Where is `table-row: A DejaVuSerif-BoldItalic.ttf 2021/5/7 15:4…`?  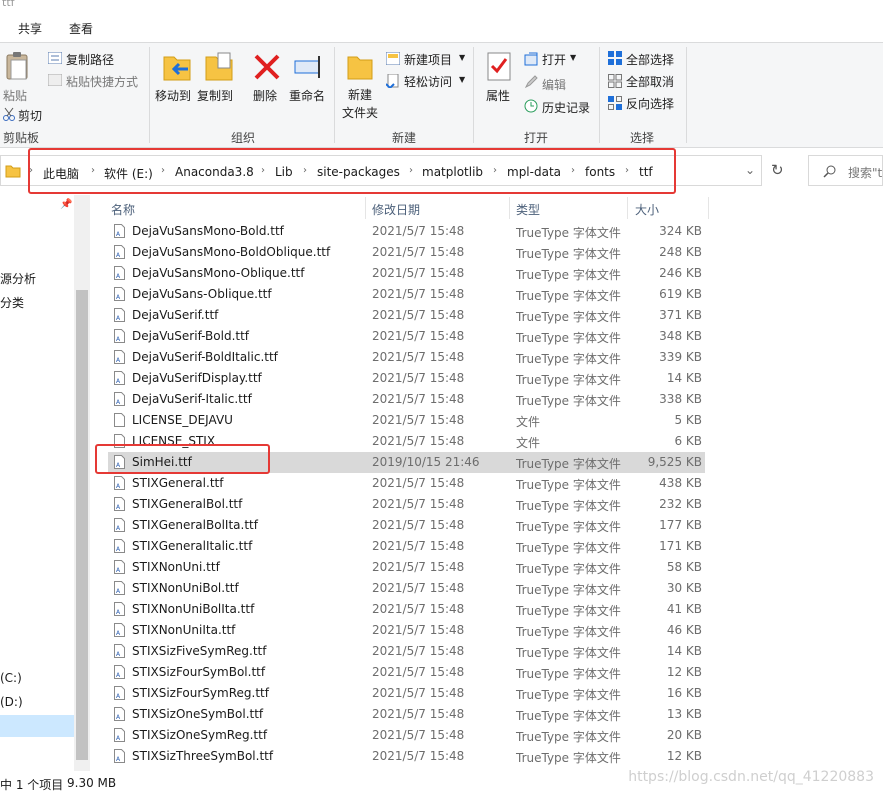
table-row: A DejaVuSerif-BoldItalic.ttf 2021/5/7 15:4… is located at coordinates (406, 357).